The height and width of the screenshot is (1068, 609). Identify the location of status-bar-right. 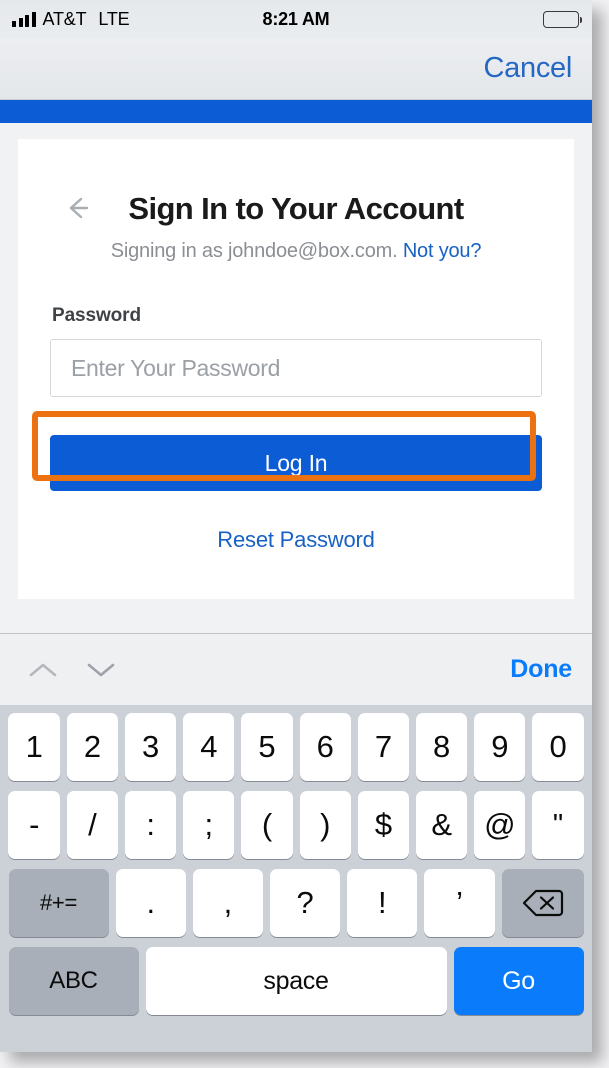
(562, 19).